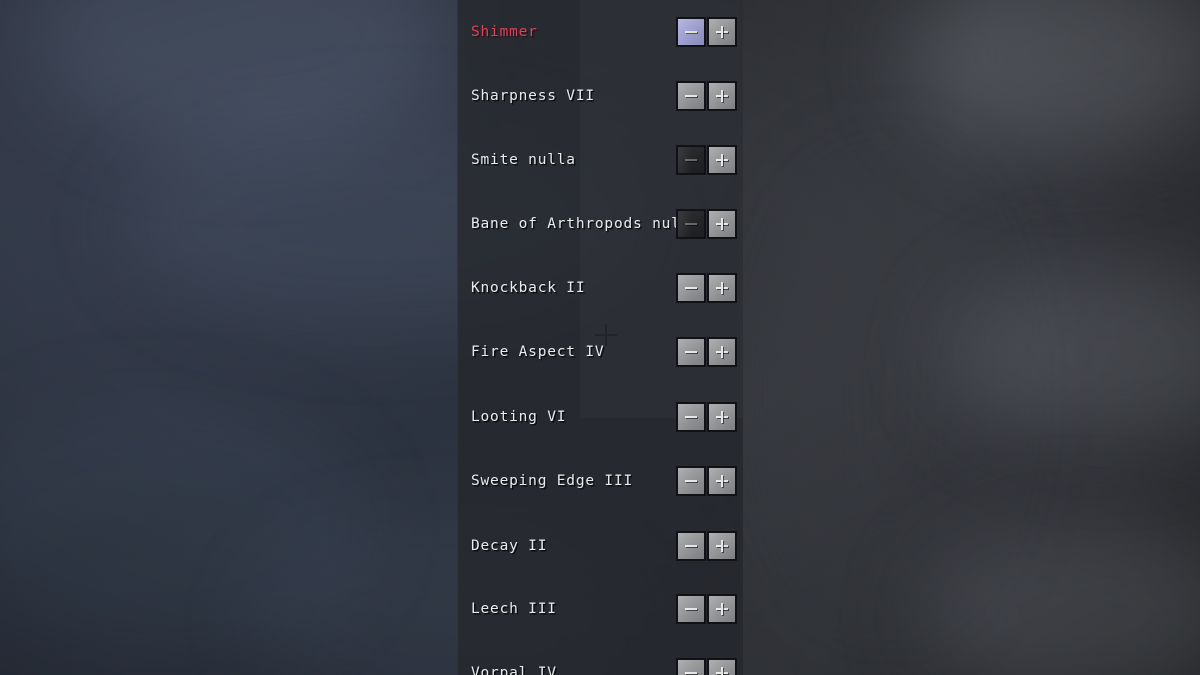 The height and width of the screenshot is (675, 1200). What do you see at coordinates (600, 658) in the screenshot?
I see `enchantment-row: Vorpal IV` at bounding box center [600, 658].